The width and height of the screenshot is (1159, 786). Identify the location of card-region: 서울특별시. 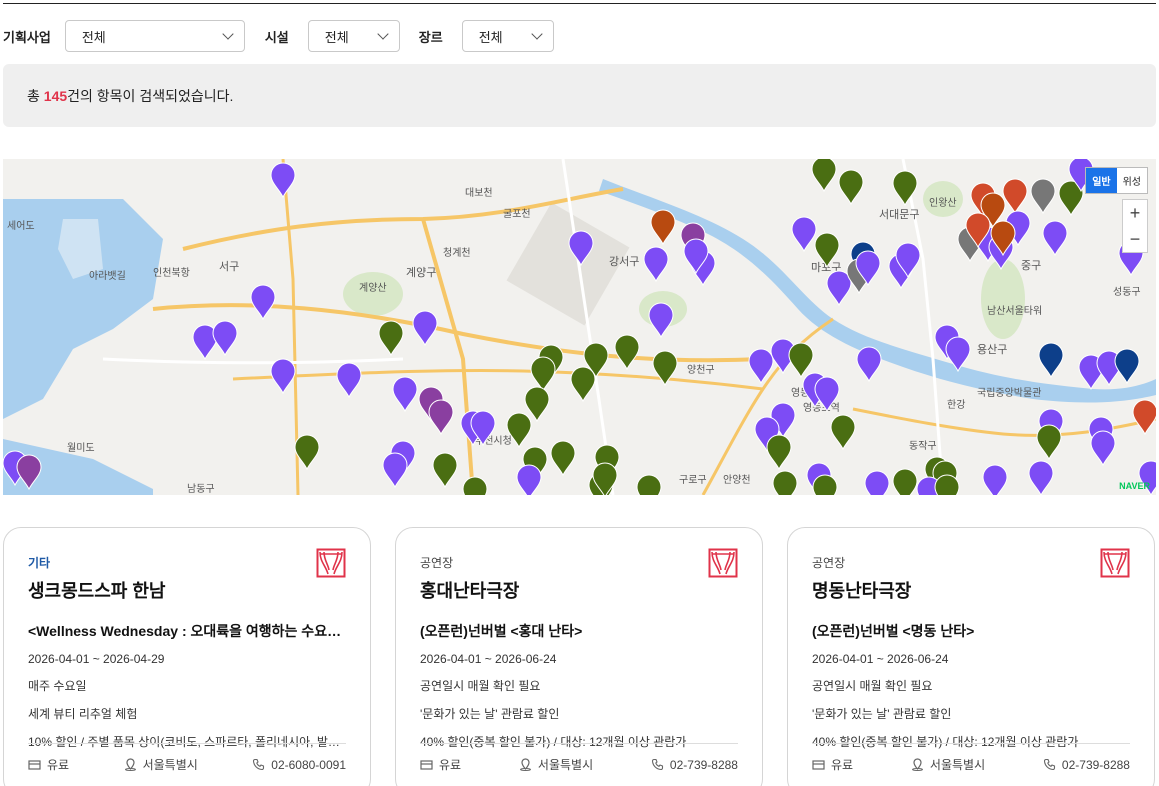
(948, 764).